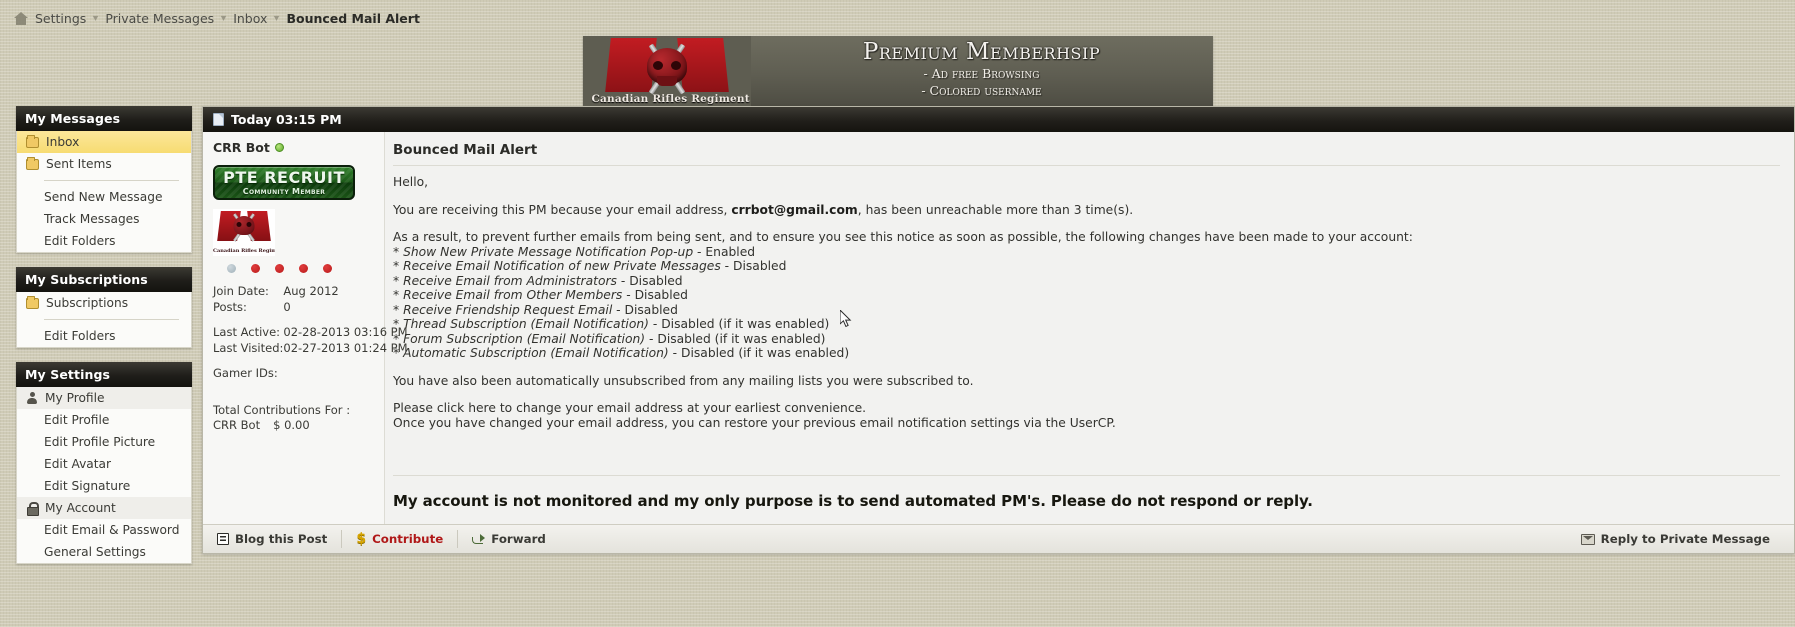  What do you see at coordinates (21, 18) in the screenshot?
I see `home-icon` at bounding box center [21, 18].